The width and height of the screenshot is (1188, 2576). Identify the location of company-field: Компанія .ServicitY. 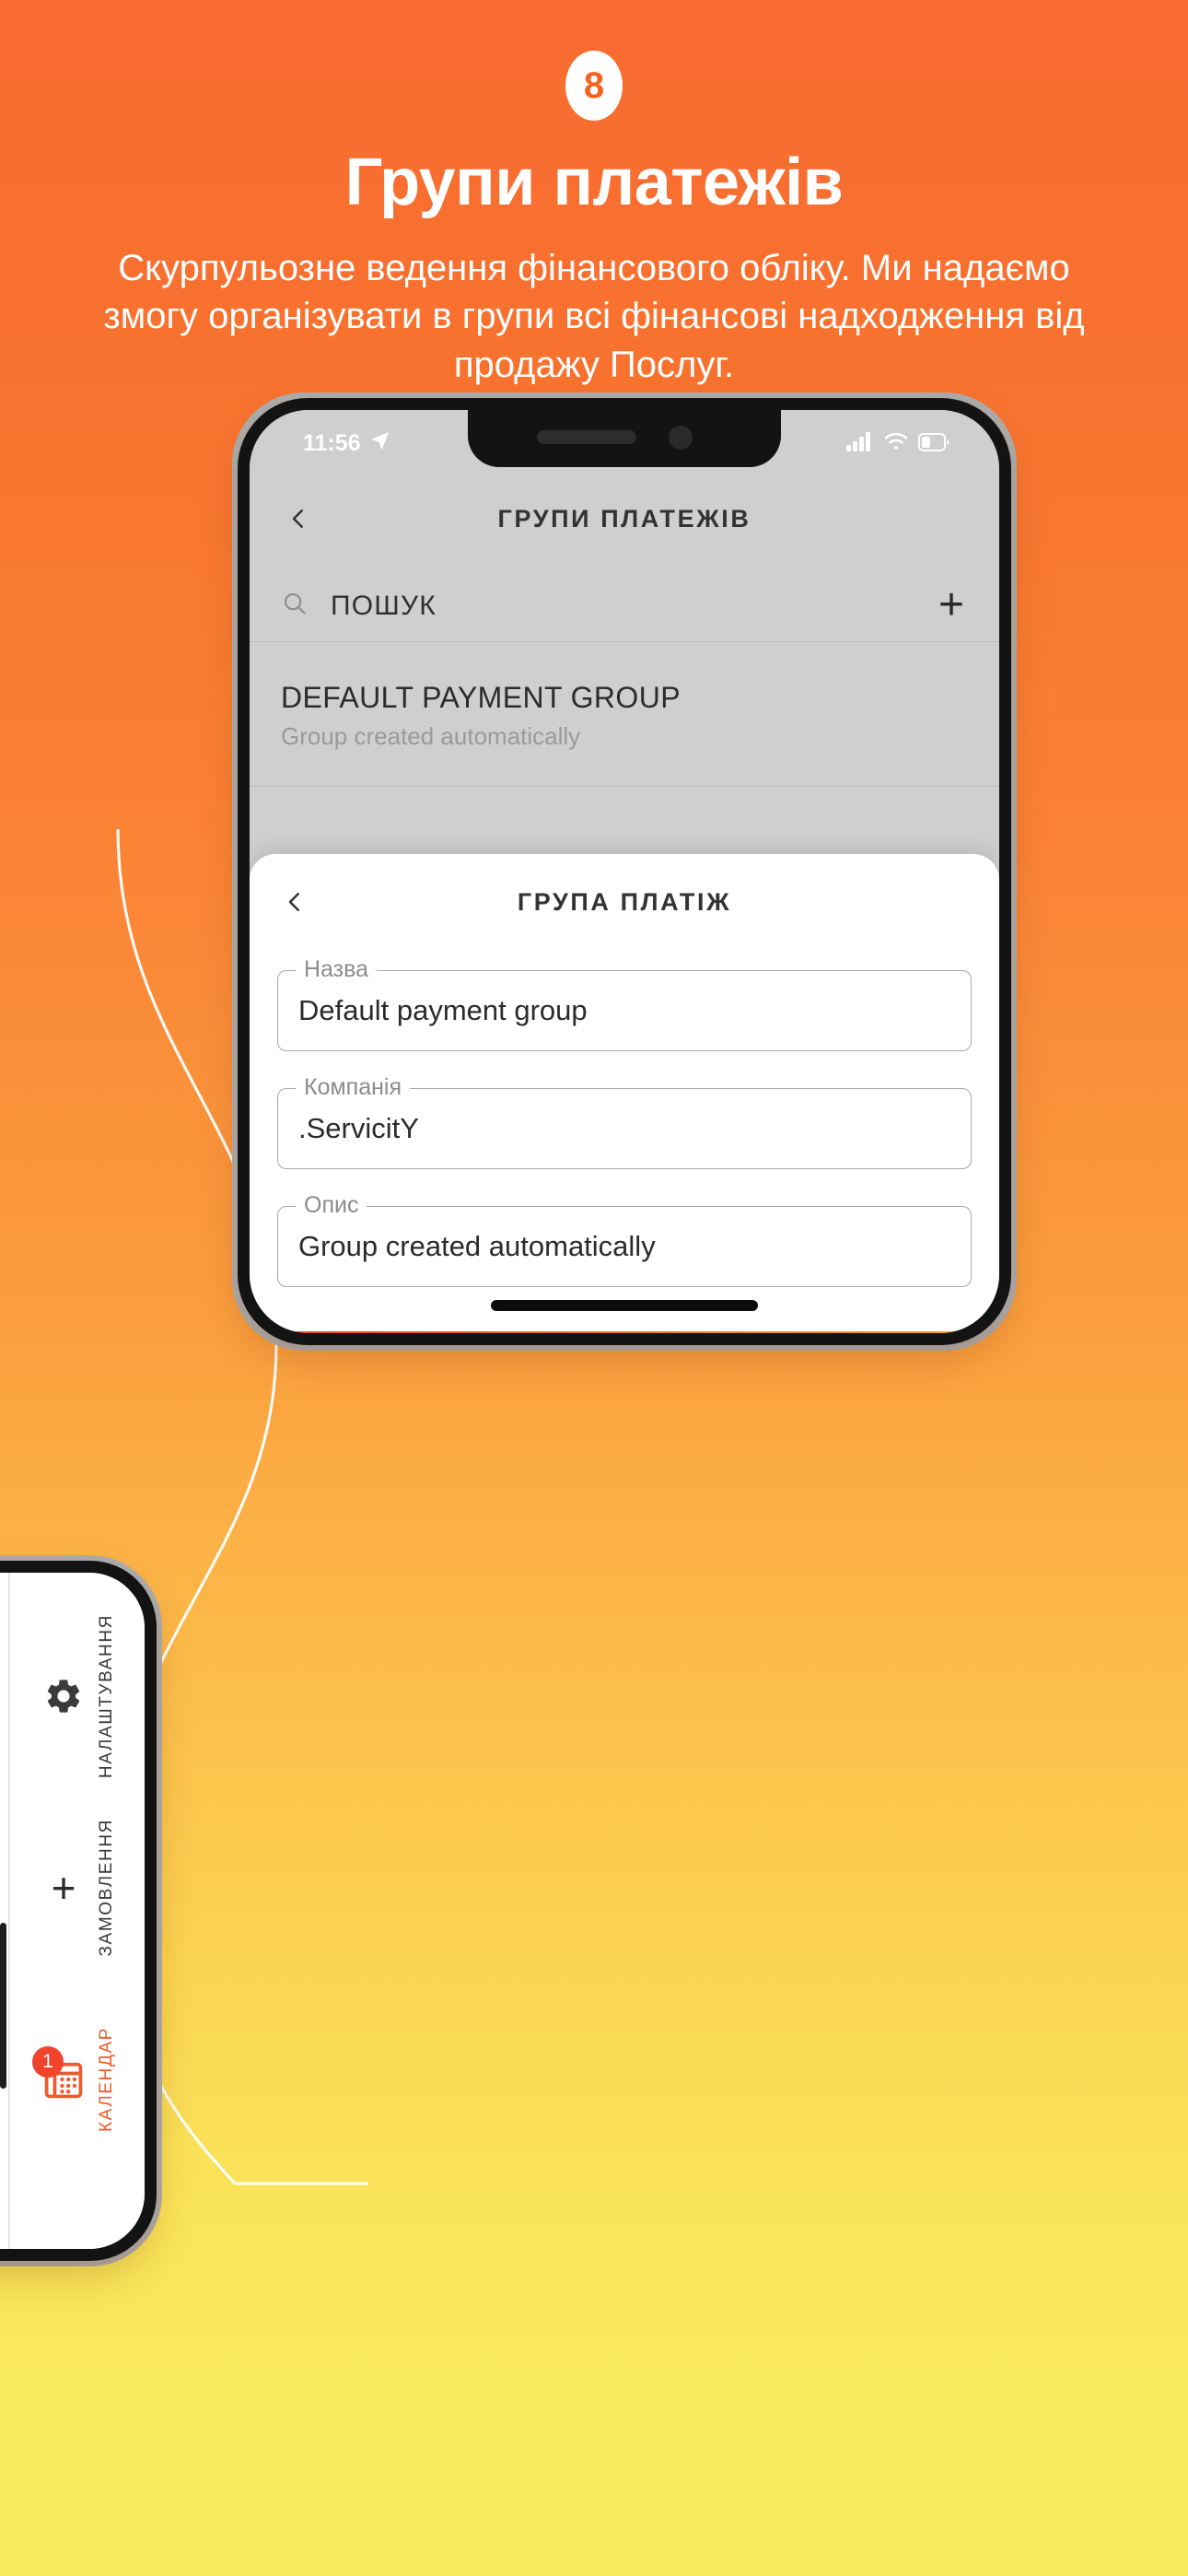
(624, 1121).